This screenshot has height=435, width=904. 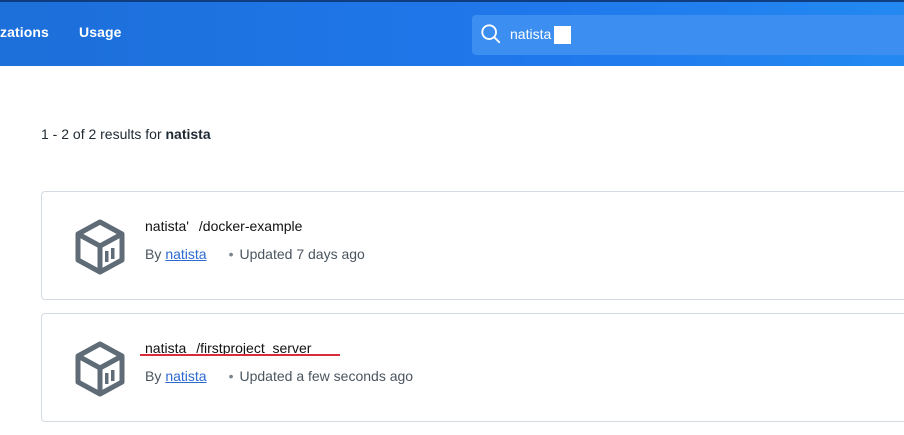 I want to click on search-bar: natista, so click(x=688, y=35).